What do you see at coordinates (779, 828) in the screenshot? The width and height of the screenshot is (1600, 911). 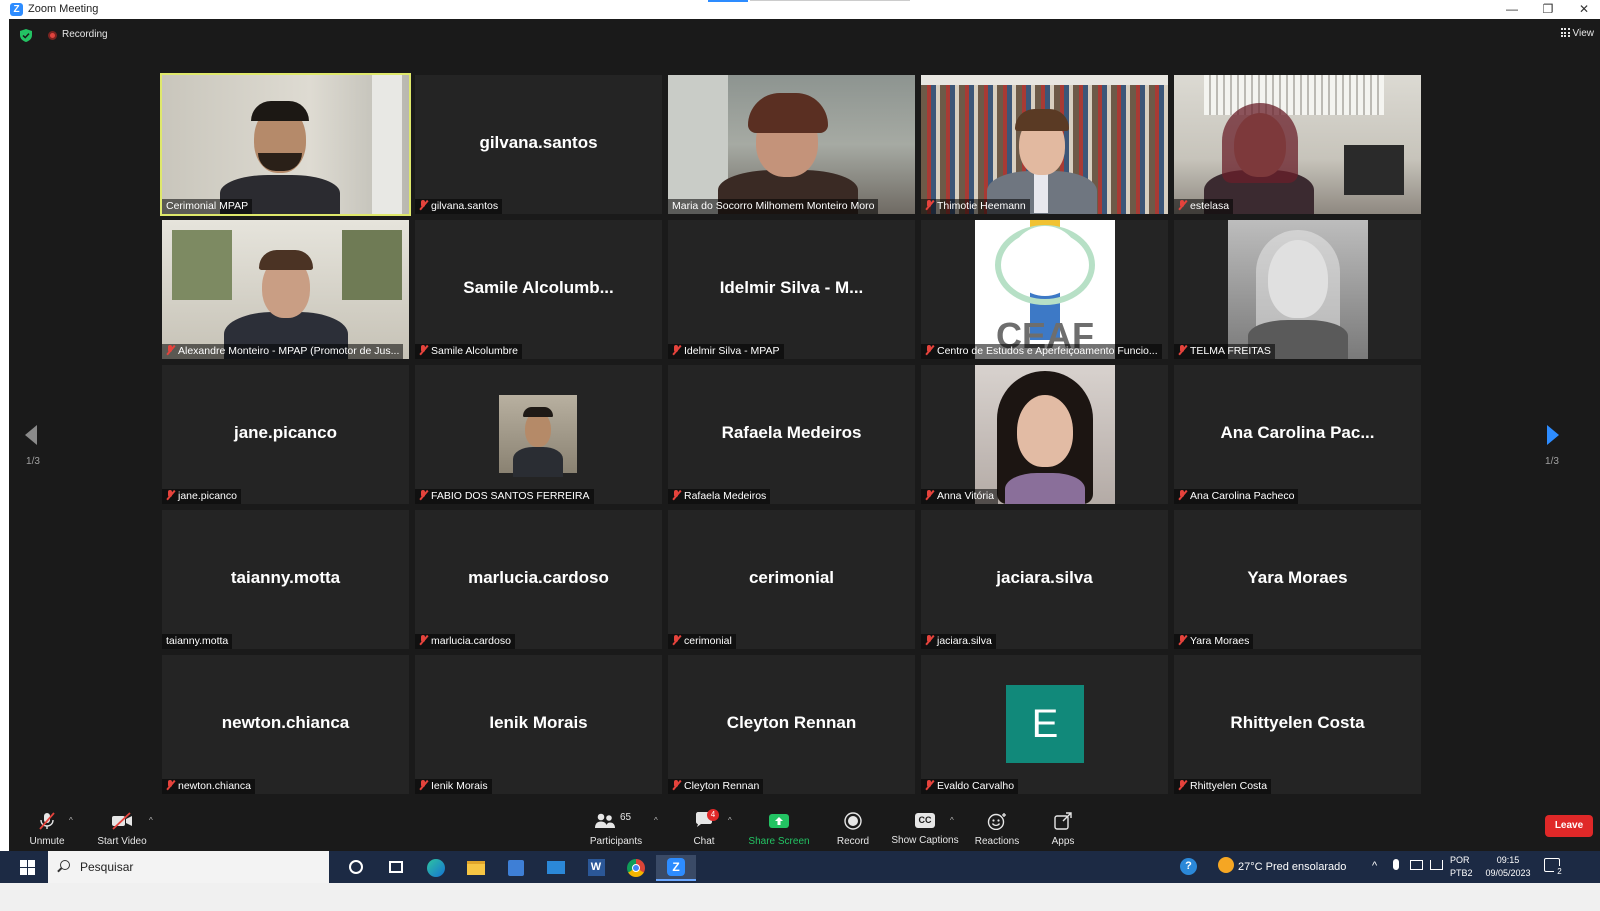 I see `share-screen-button: Share Screen` at bounding box center [779, 828].